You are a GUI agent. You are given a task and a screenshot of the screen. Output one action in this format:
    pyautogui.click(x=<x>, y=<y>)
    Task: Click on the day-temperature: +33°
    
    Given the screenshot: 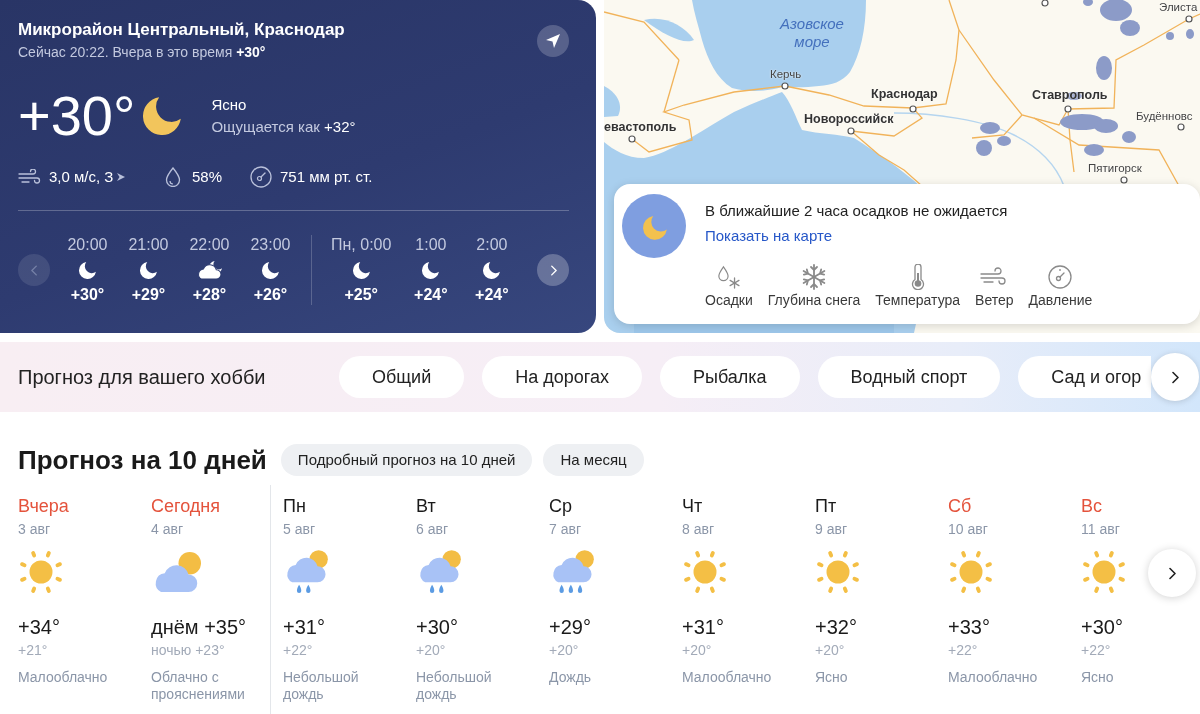 What is the action you would take?
    pyautogui.click(x=969, y=627)
    